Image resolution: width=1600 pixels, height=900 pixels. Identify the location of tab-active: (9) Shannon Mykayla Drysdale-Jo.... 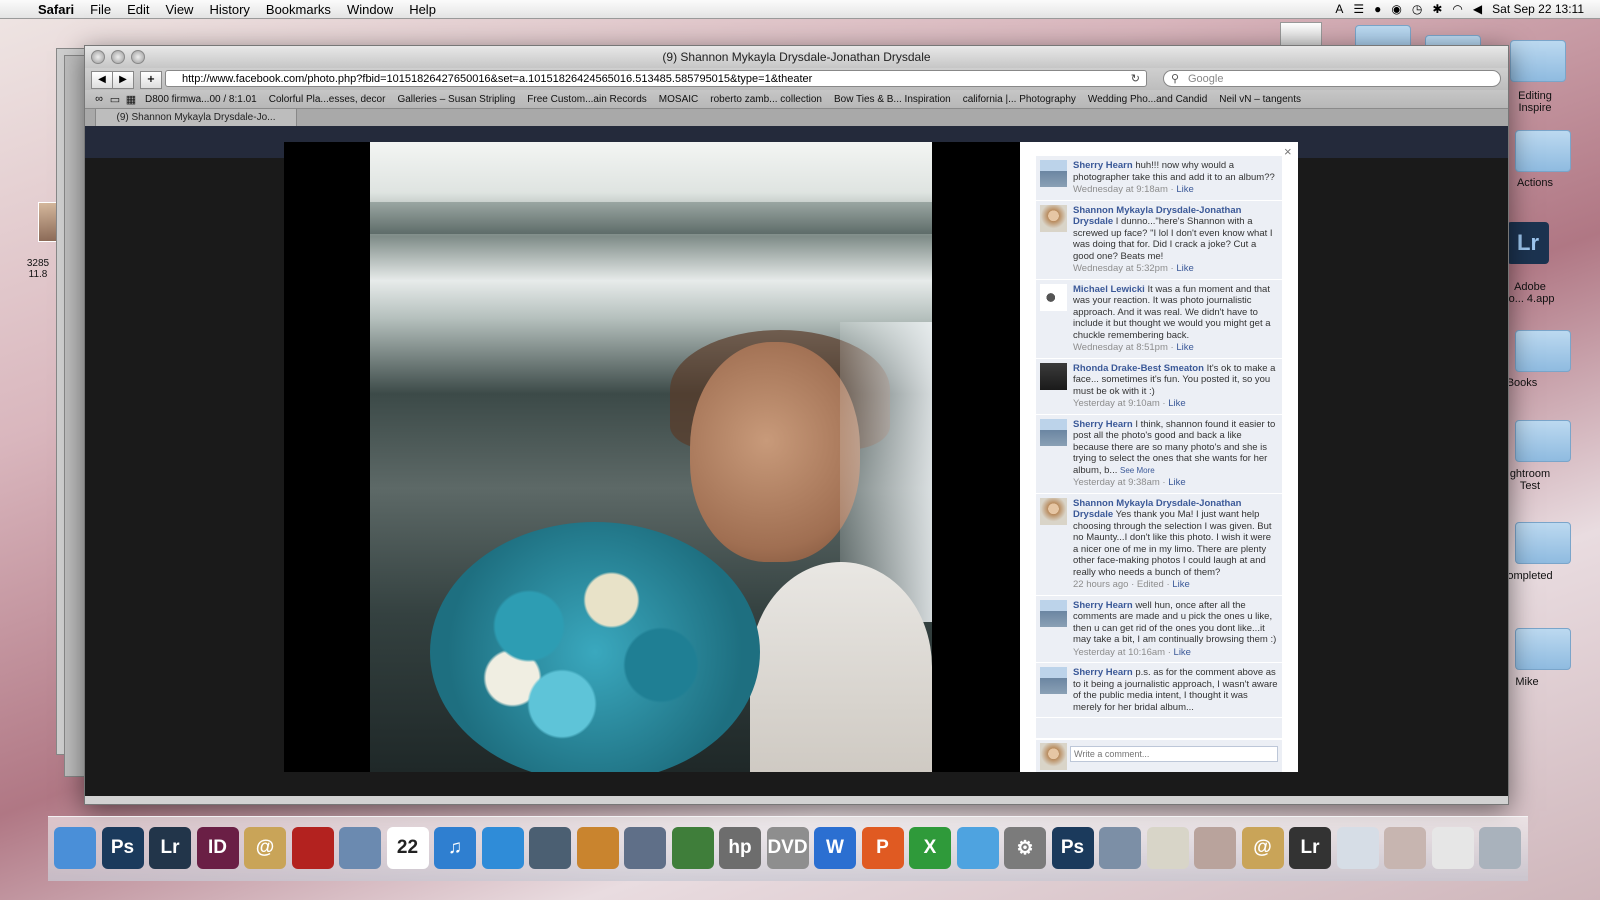
(196, 118).